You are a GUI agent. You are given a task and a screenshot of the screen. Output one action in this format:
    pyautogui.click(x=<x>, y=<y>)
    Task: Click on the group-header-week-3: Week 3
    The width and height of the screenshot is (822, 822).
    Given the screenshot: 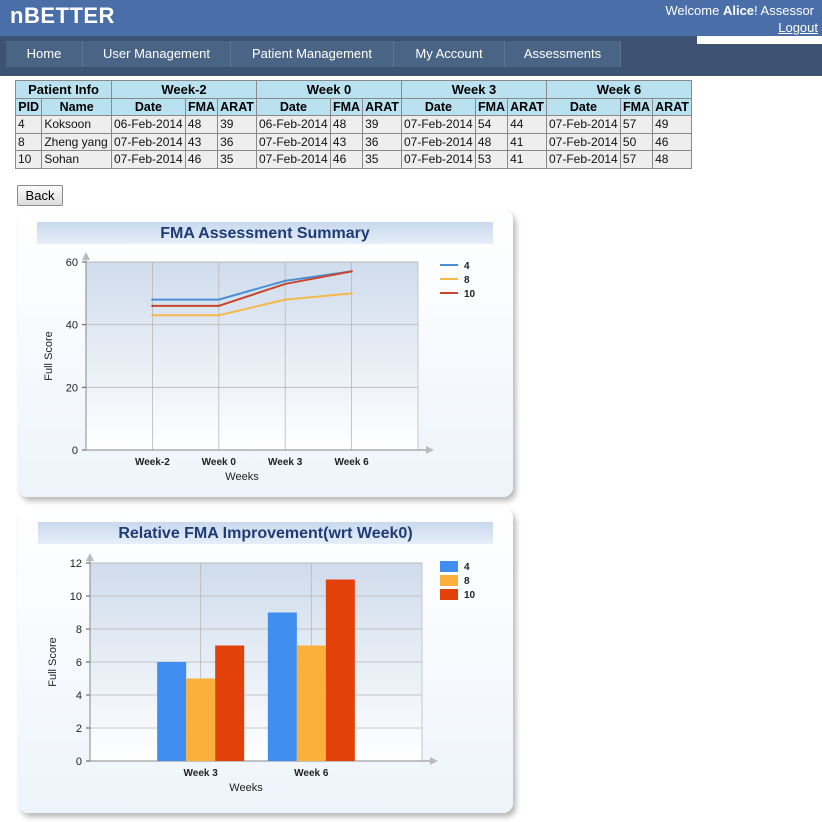 What is the action you would take?
    pyautogui.click(x=474, y=89)
    